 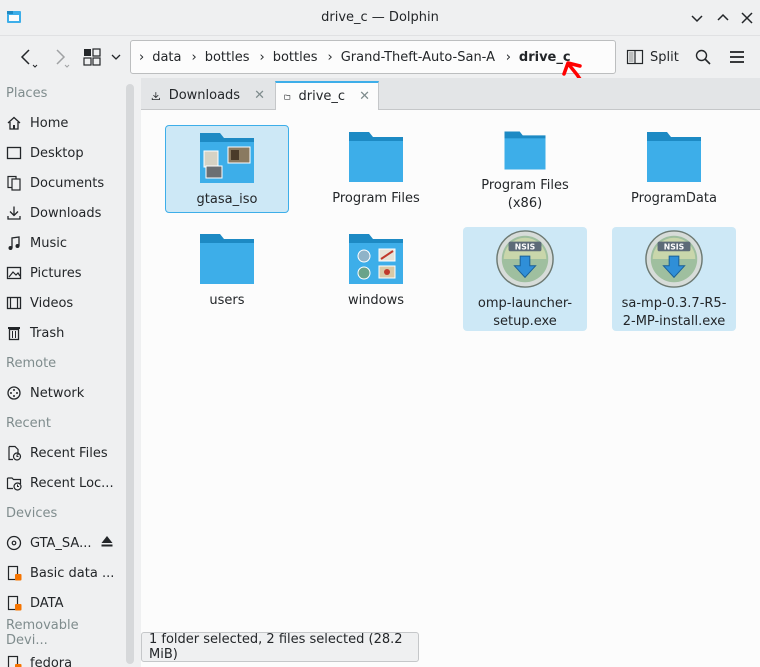 I want to click on section-remote: Remote, so click(x=31, y=363).